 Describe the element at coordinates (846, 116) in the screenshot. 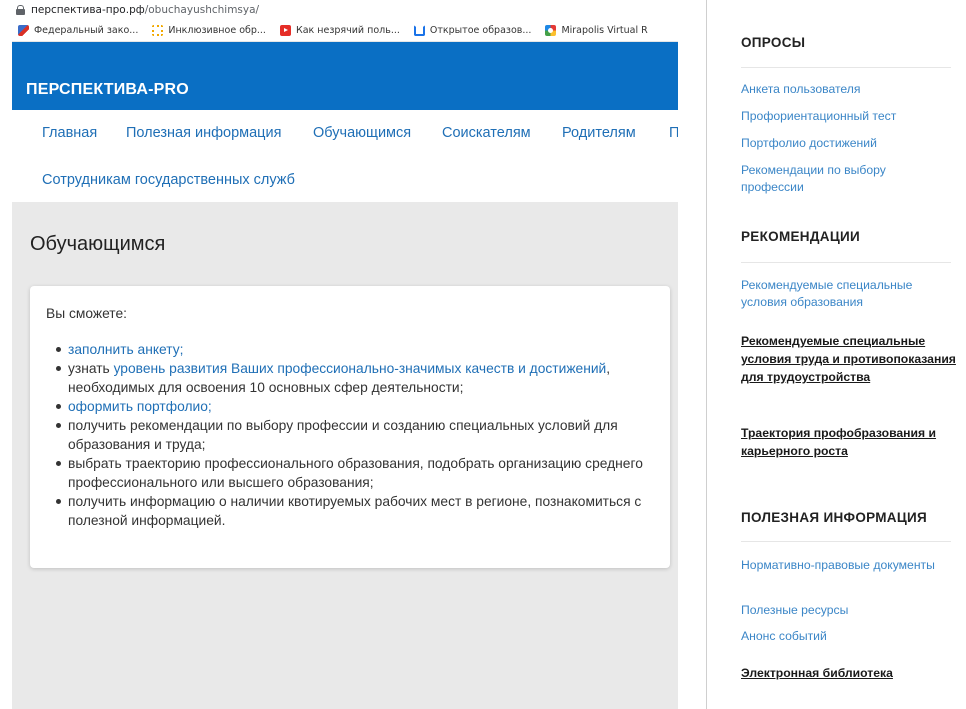

I see `survey-link-career-test: Профориентационный тест` at that location.